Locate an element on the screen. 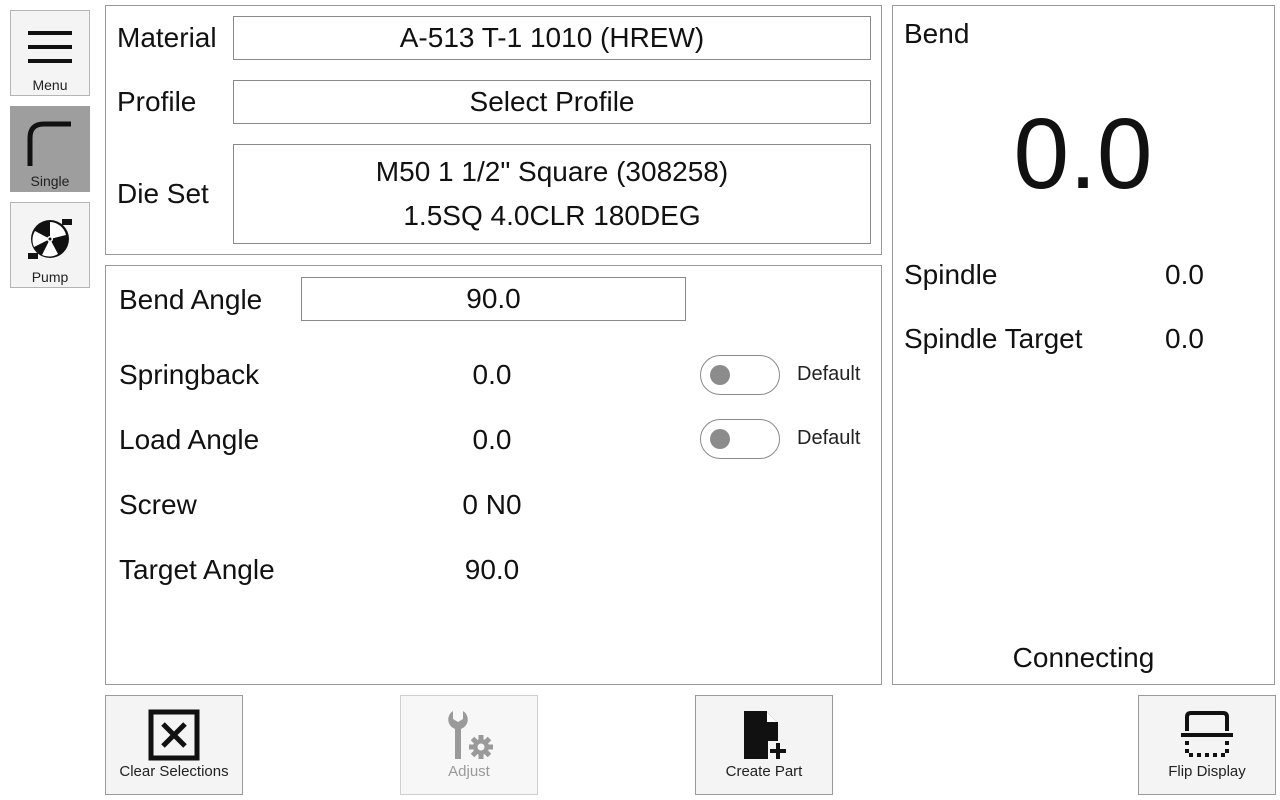 The width and height of the screenshot is (1280, 800). material-value: A-513 T-1 1010 (HREW) is located at coordinates (552, 37).